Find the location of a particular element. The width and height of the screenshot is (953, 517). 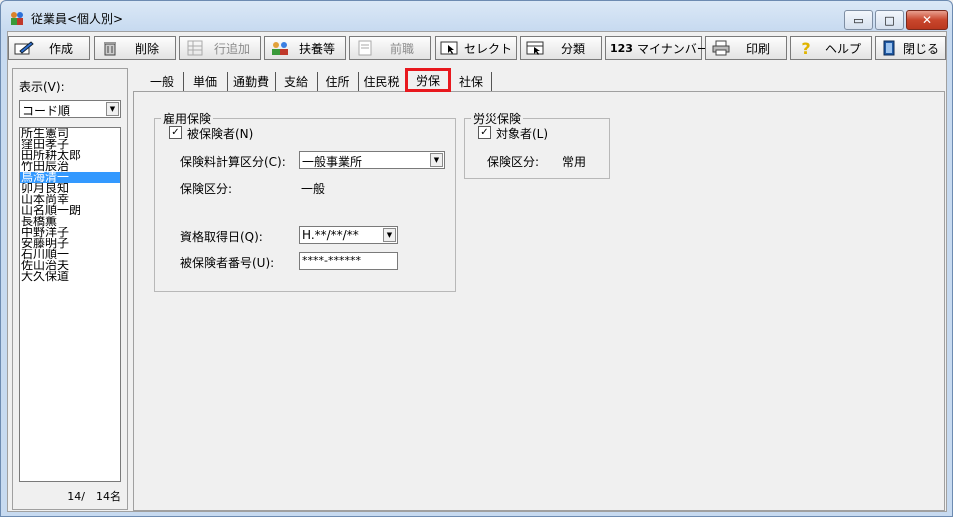

edit-pen-icon is located at coordinates (24, 48).